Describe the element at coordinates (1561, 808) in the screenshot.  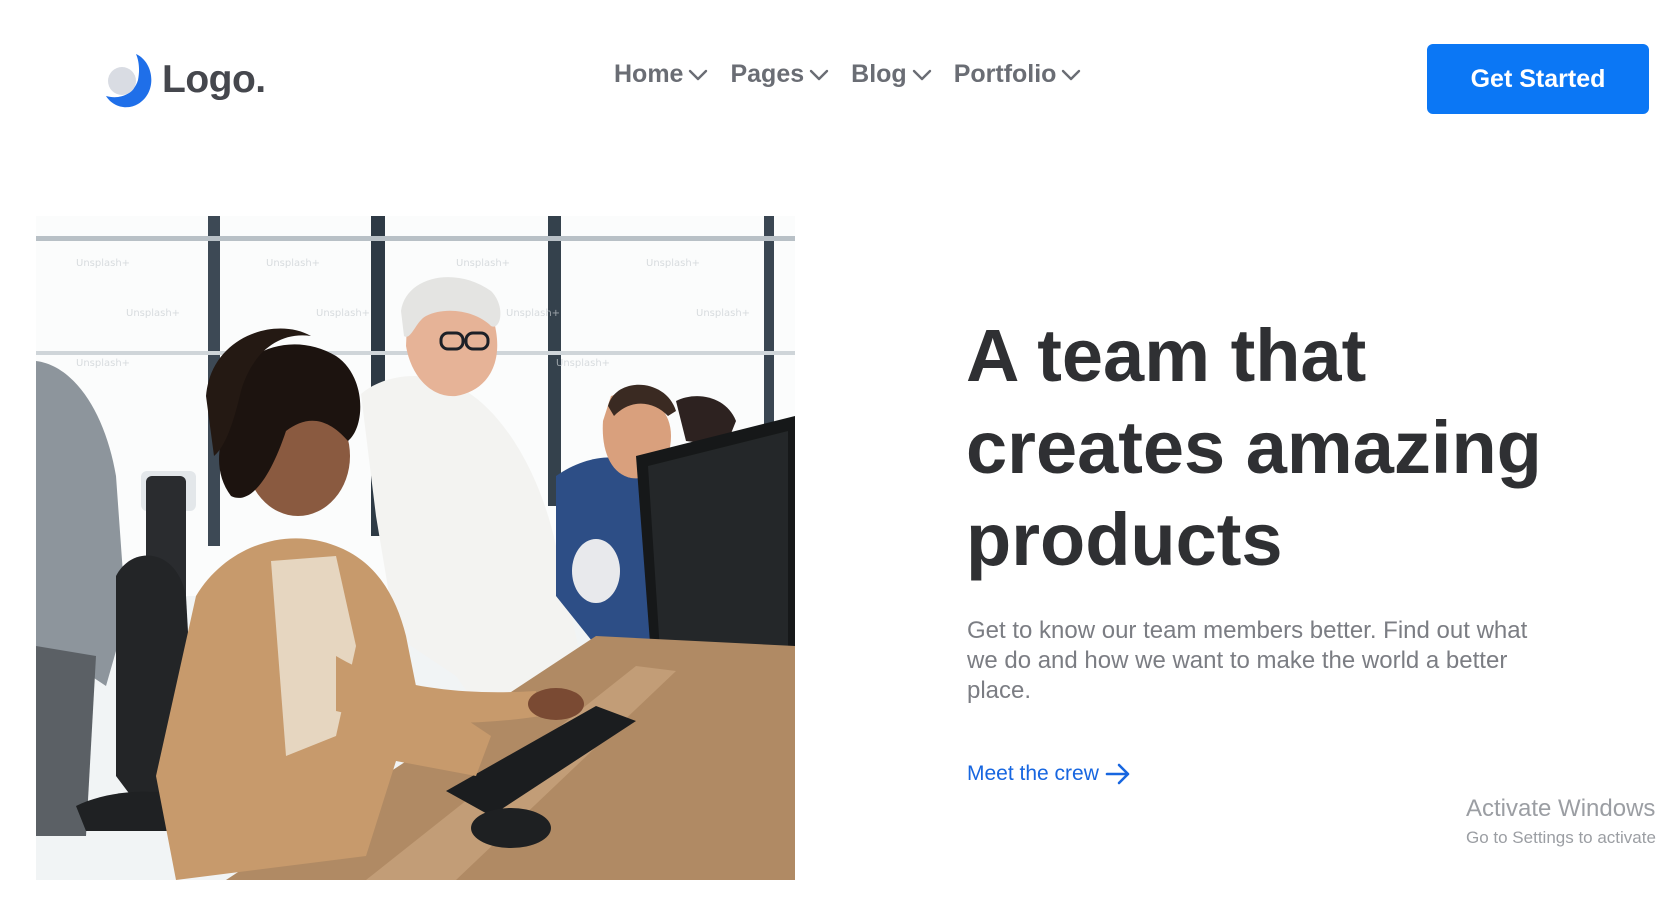
I see `watermark-title: Activate Windows` at that location.